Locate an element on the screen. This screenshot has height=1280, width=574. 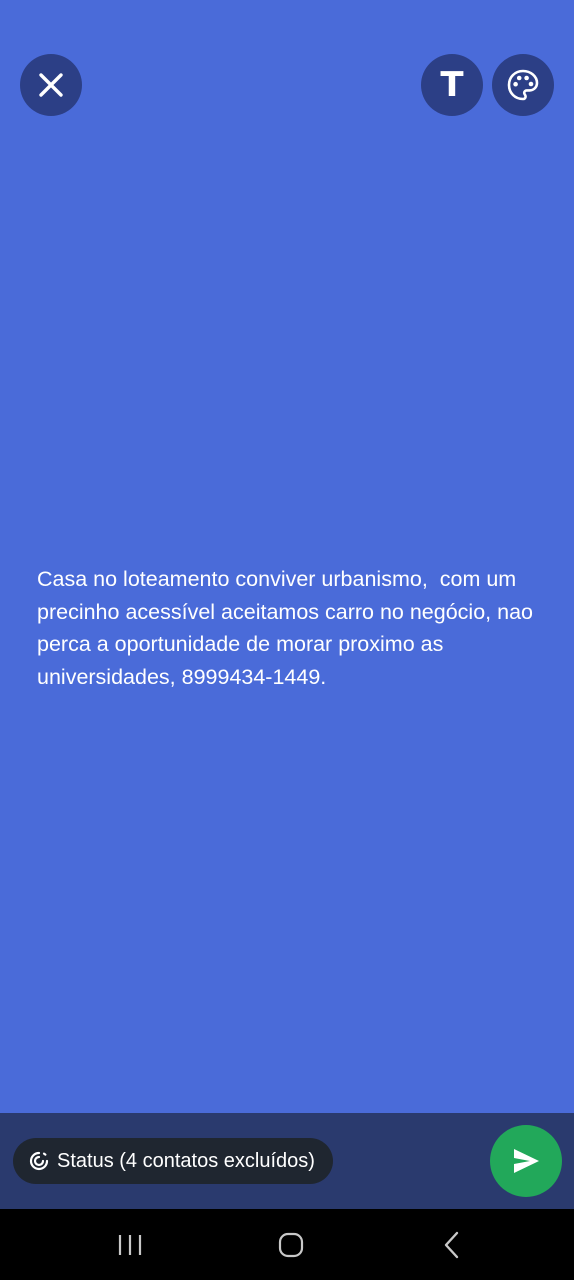
bottom-bar: Status (4 contatos excluídos) is located at coordinates (287, 1161).